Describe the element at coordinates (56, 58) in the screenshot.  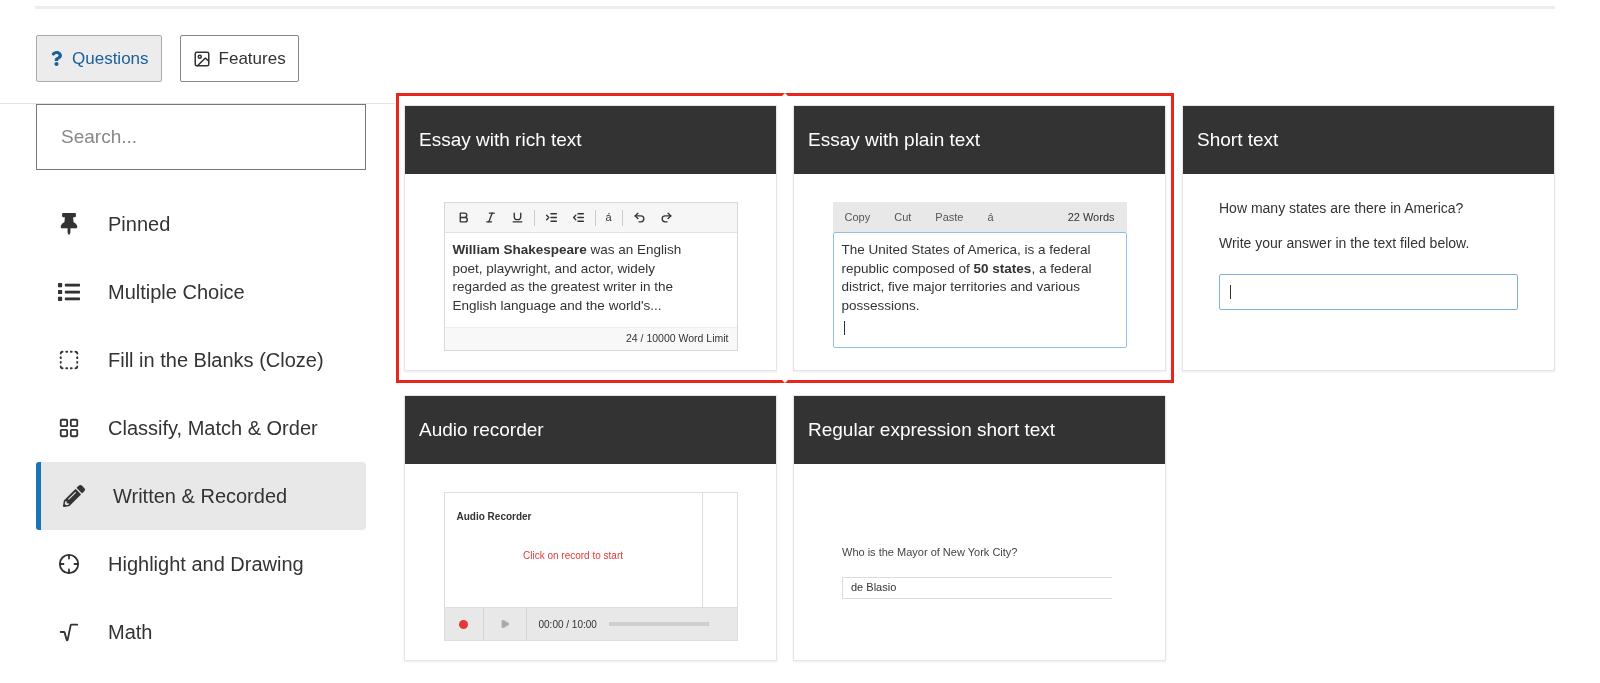
I see `question-mark-icon` at that location.